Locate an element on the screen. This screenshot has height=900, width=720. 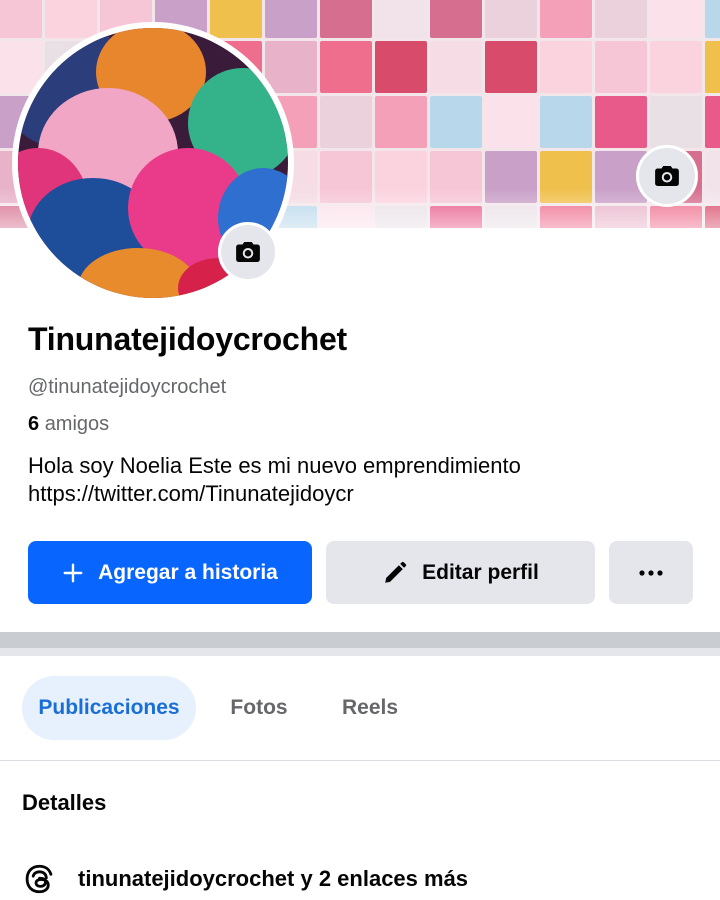
details-title: Detalles is located at coordinates (64, 802).